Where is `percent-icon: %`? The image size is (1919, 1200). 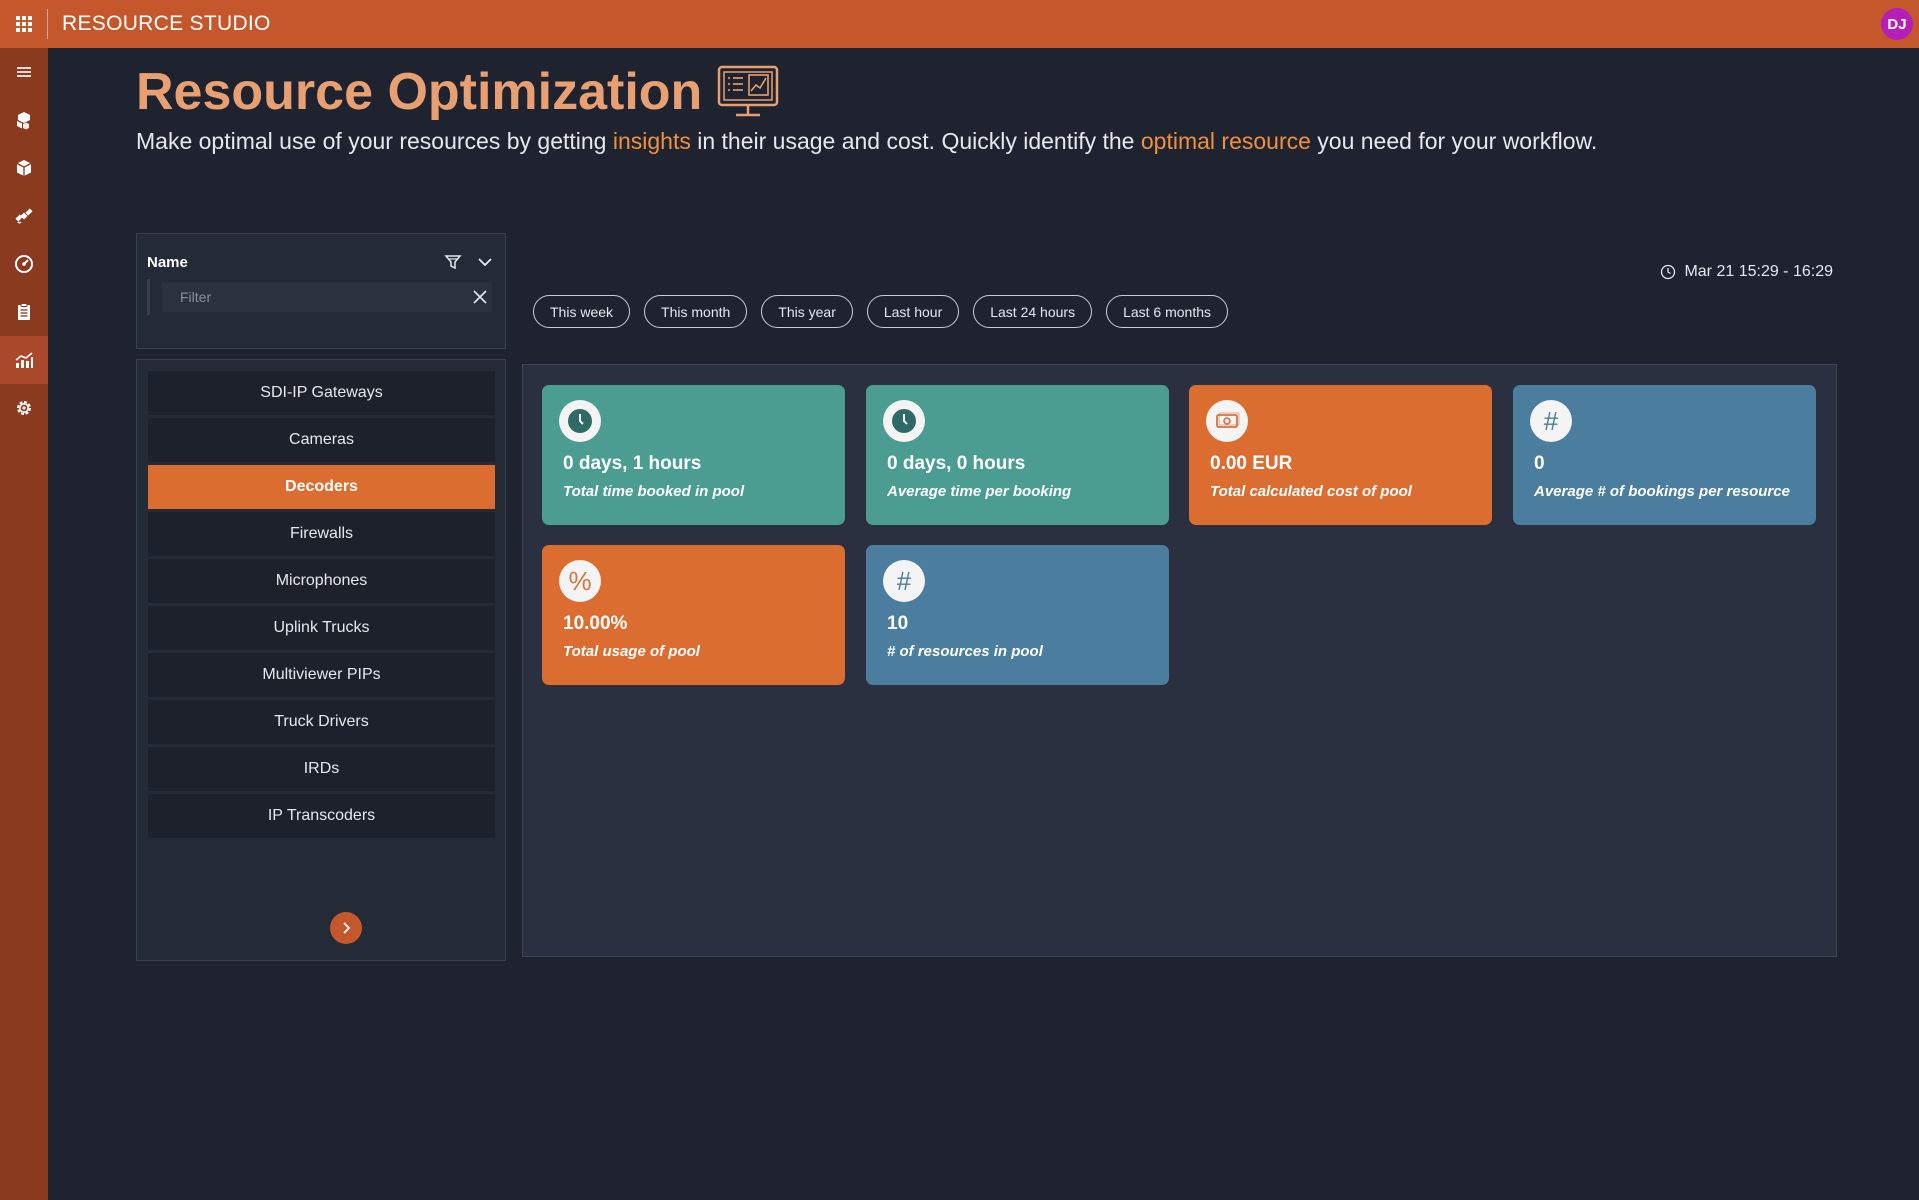 percent-icon: % is located at coordinates (580, 581).